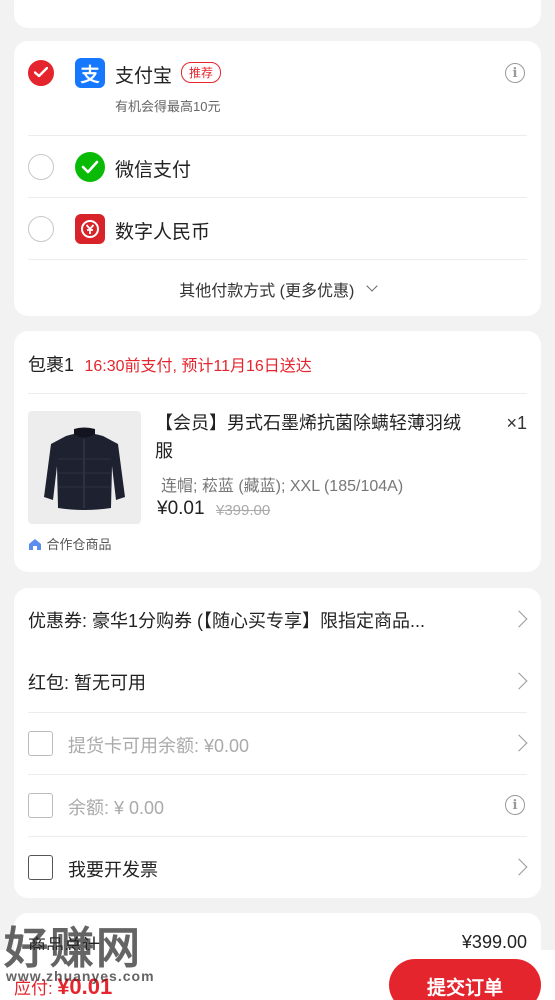  I want to click on warehouse-label: 合作仓商品, so click(79, 544).